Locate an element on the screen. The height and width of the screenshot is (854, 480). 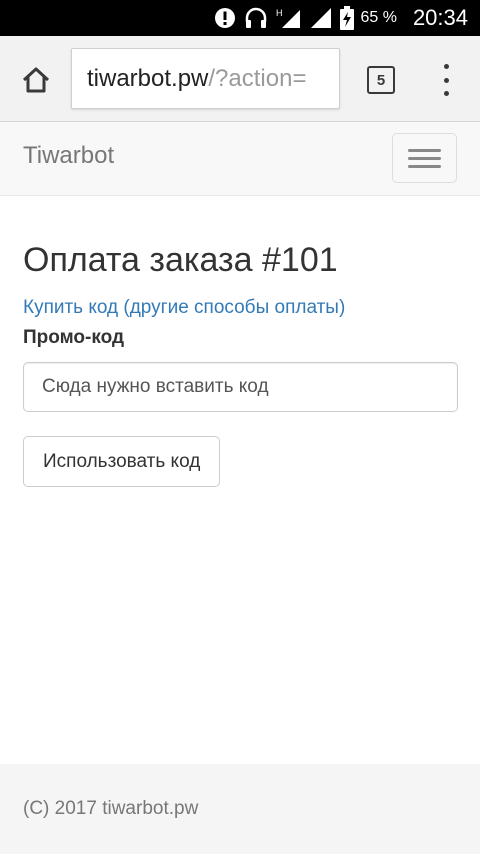
battery-percentage: 65 % is located at coordinates (378, 17).